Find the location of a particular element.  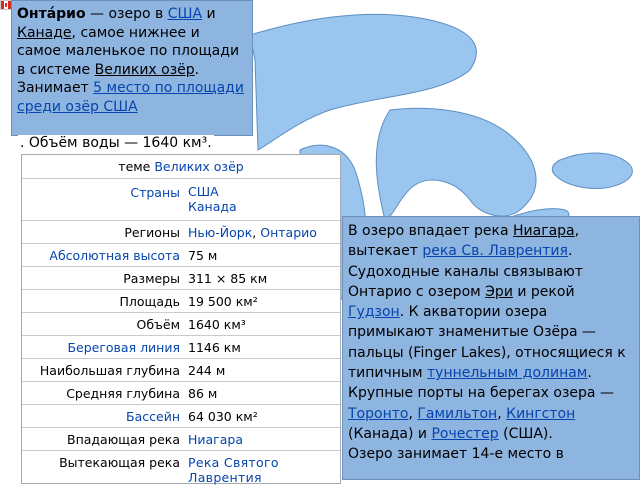

table-row: Наибольшая глубина 244 м is located at coordinates (181, 370).